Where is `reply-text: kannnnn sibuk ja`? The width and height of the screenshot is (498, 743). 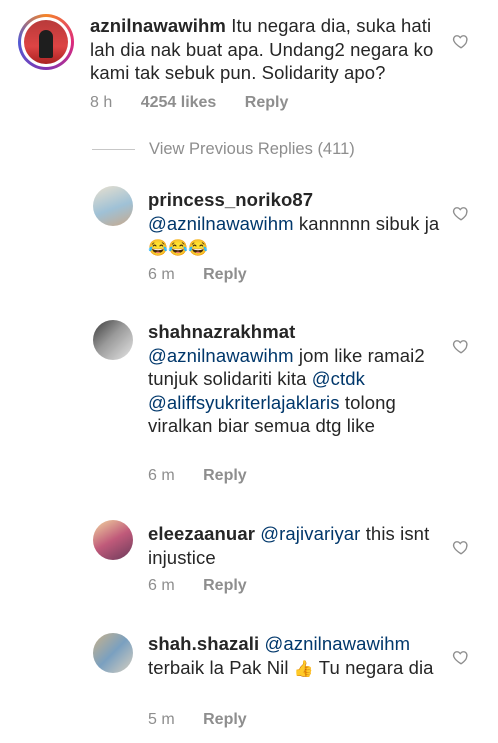 reply-text: kannnnn sibuk ja is located at coordinates (366, 223).